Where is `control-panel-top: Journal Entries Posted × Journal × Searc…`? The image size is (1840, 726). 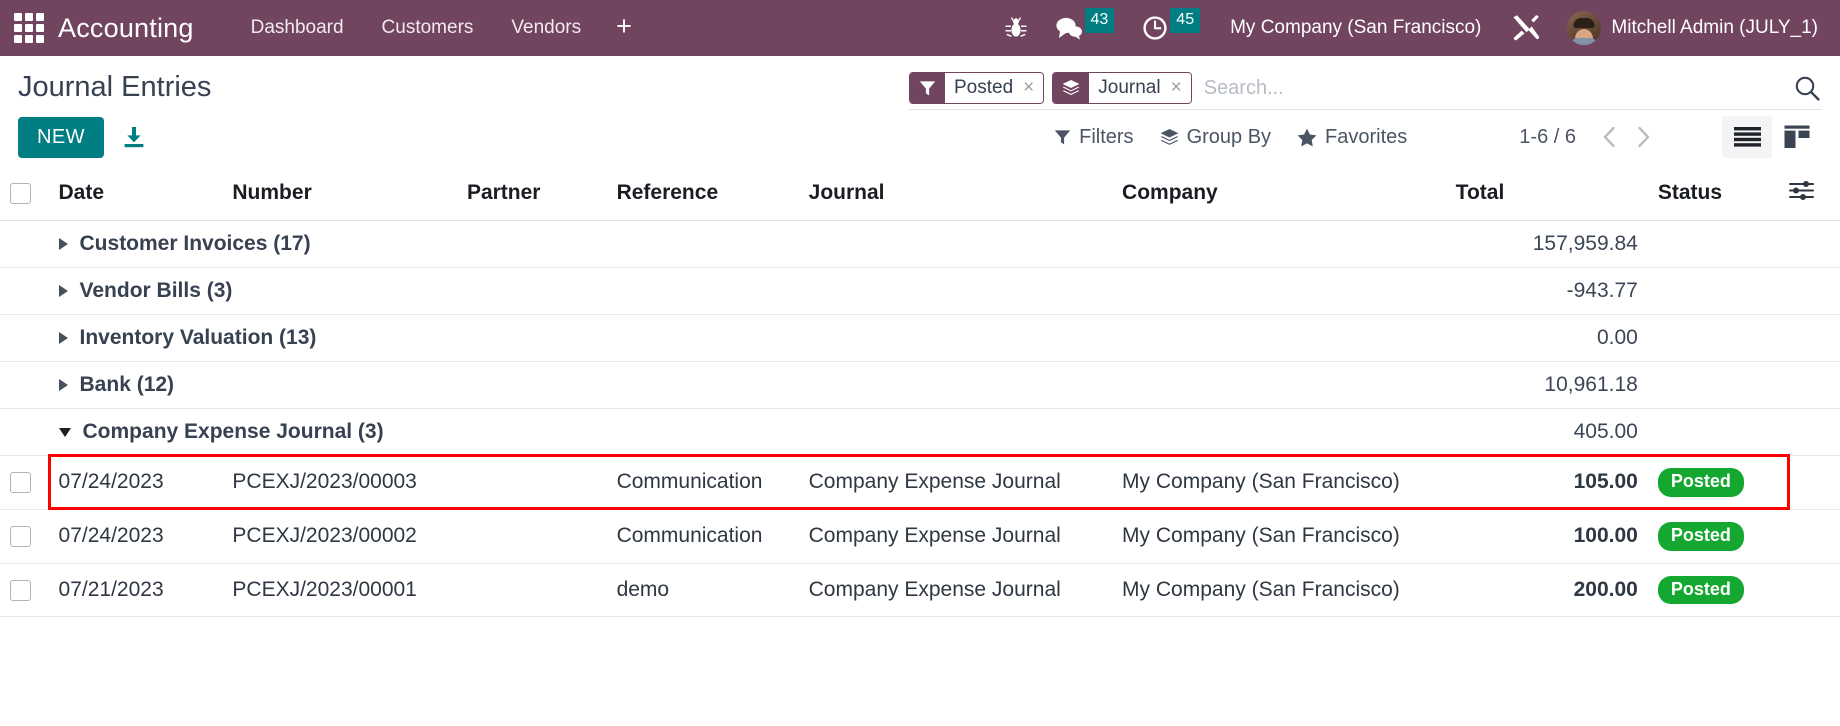
control-panel-top: Journal Entries Posted × Journal × Searc… is located at coordinates (920, 83).